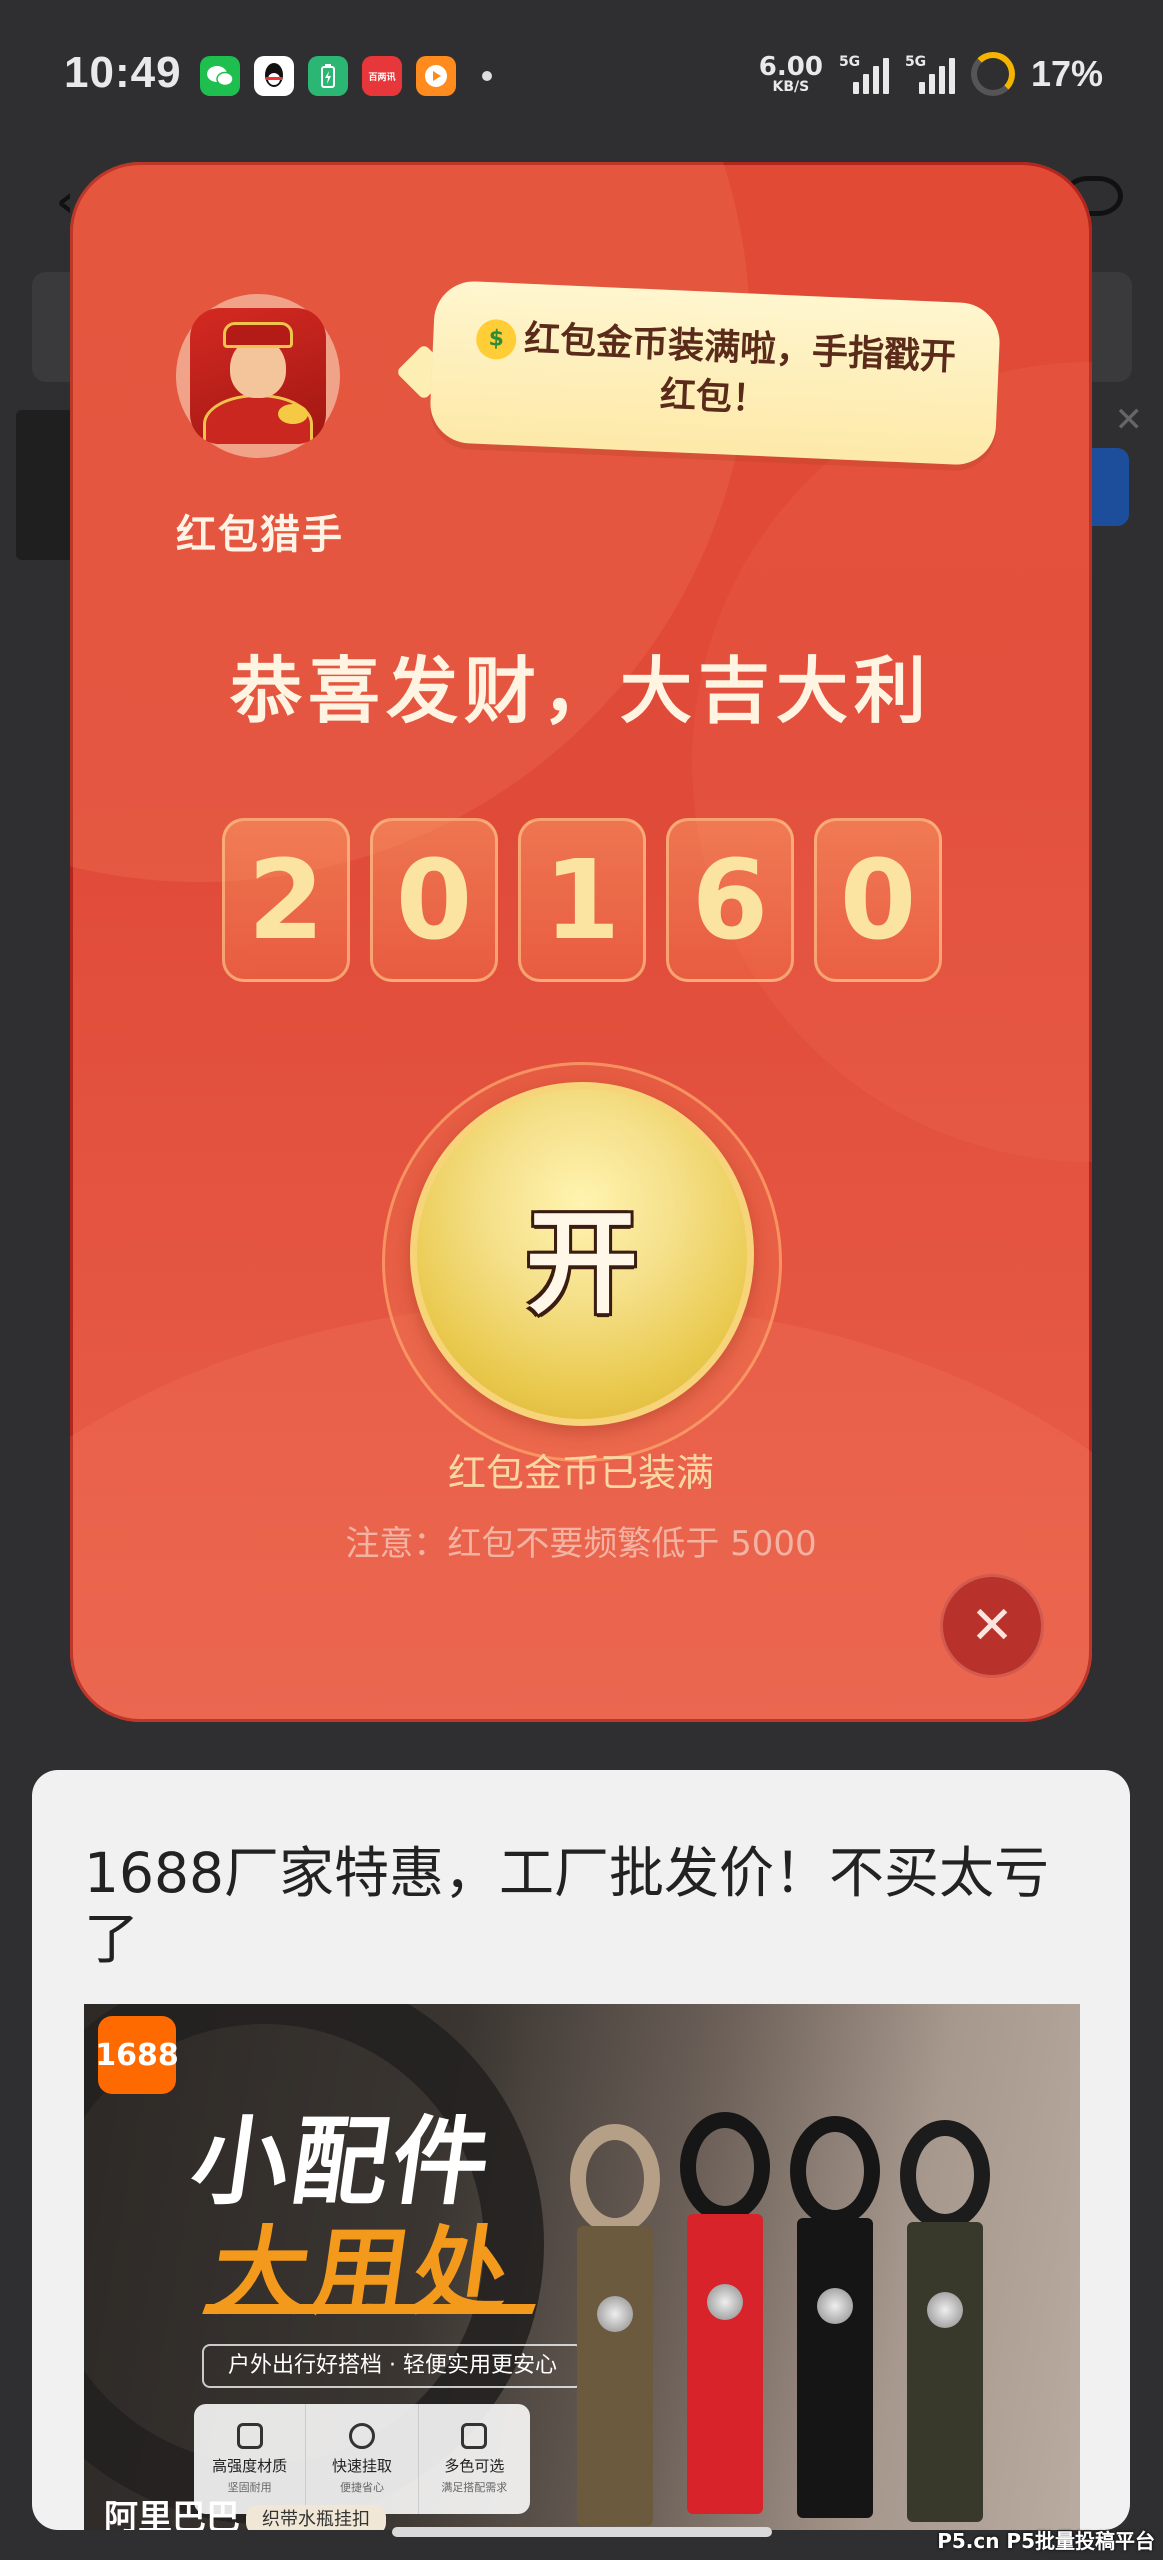  I want to click on status-bar: 10:49 百两讯 6.00 KB/S 5G 5G 17%, so click(581, 75).